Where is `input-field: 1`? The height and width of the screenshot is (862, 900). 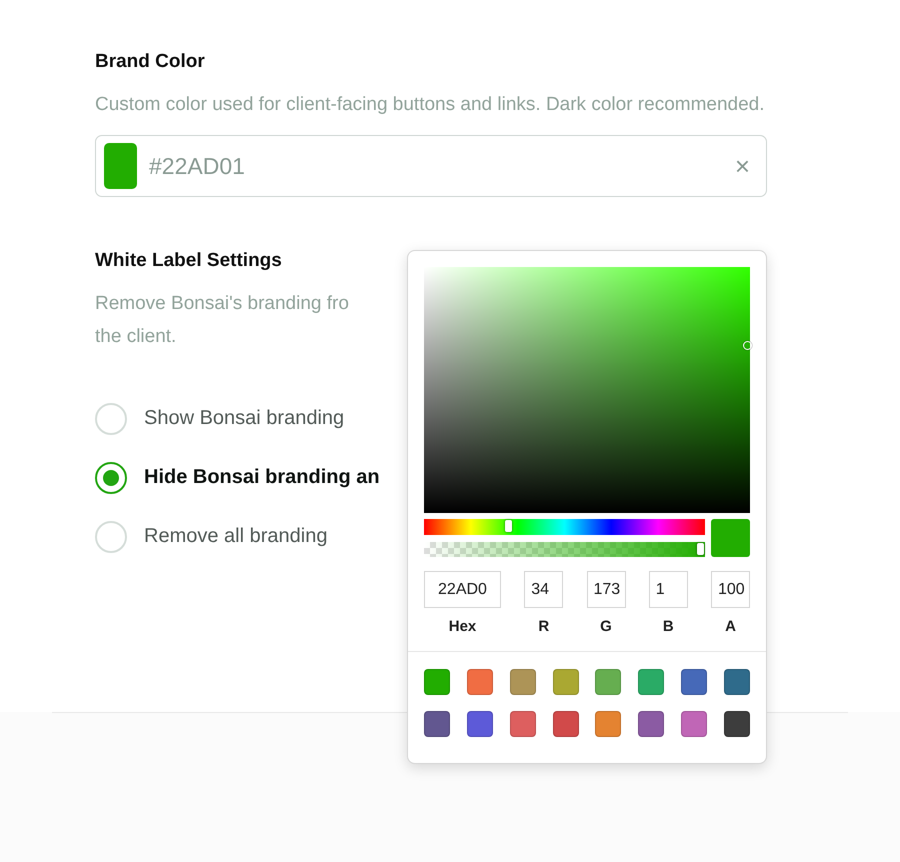
input-field: 1 is located at coordinates (668, 589).